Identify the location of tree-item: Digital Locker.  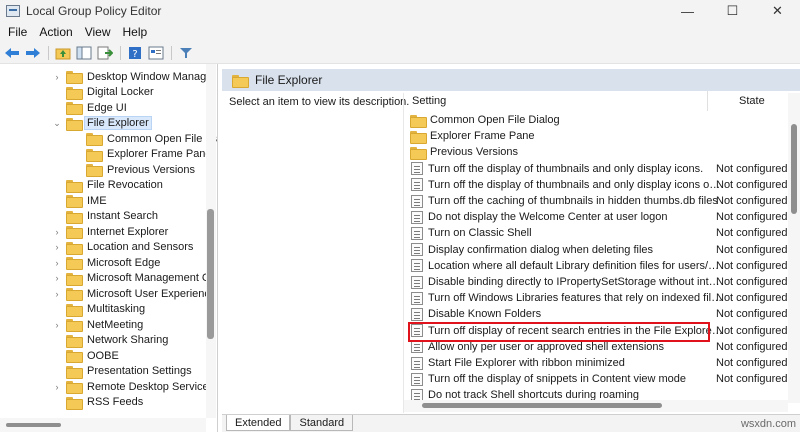
(104, 92).